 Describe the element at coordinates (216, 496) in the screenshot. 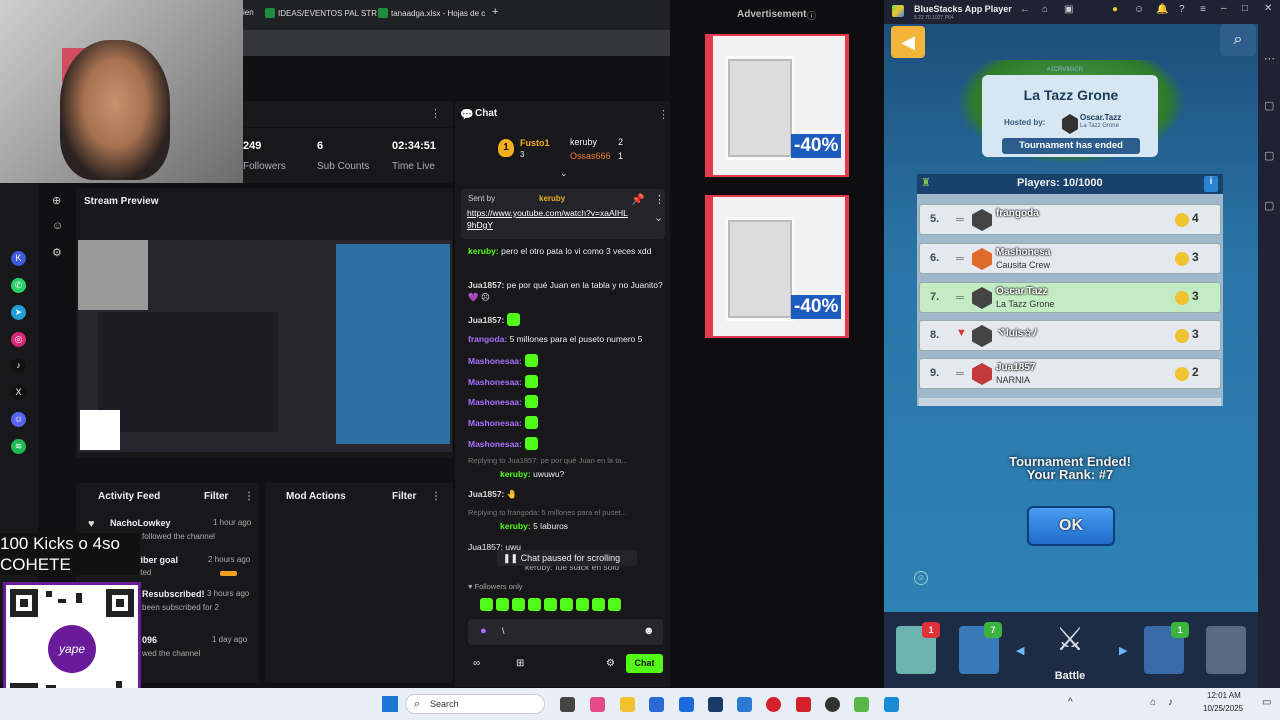

I see `activity-filter-button: Filter` at that location.